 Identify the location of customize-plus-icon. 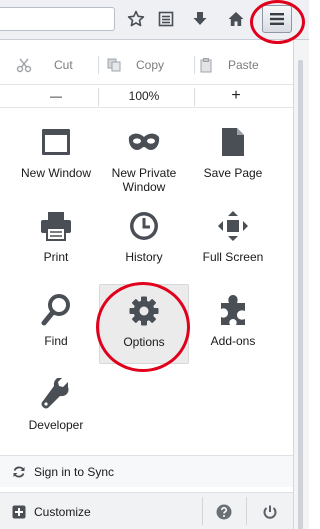
(19, 511).